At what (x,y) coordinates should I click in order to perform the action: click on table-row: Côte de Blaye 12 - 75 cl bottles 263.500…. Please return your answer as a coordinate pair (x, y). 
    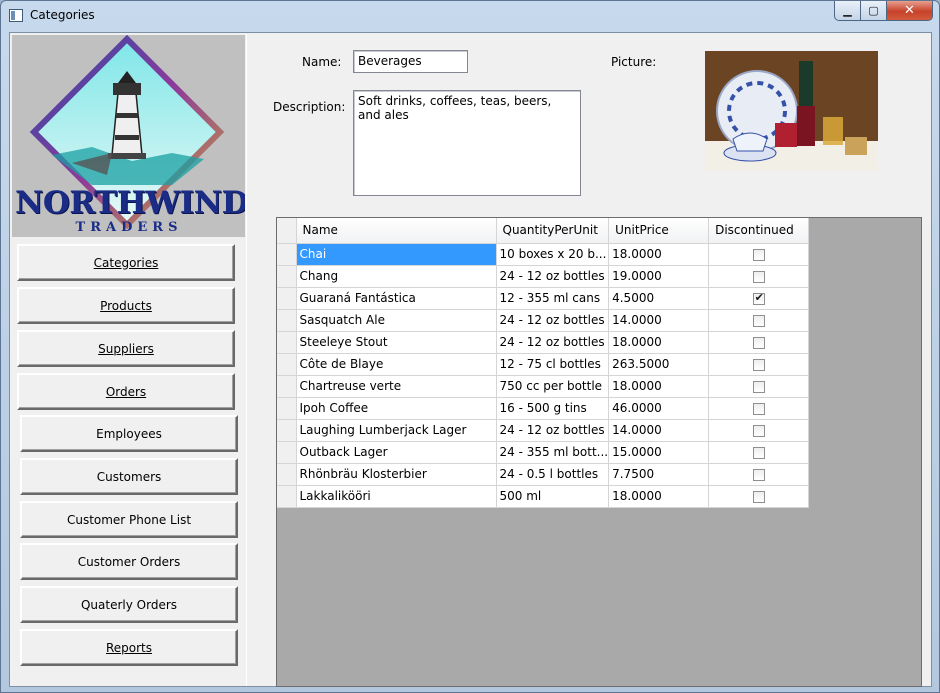
    Looking at the image, I should click on (543, 364).